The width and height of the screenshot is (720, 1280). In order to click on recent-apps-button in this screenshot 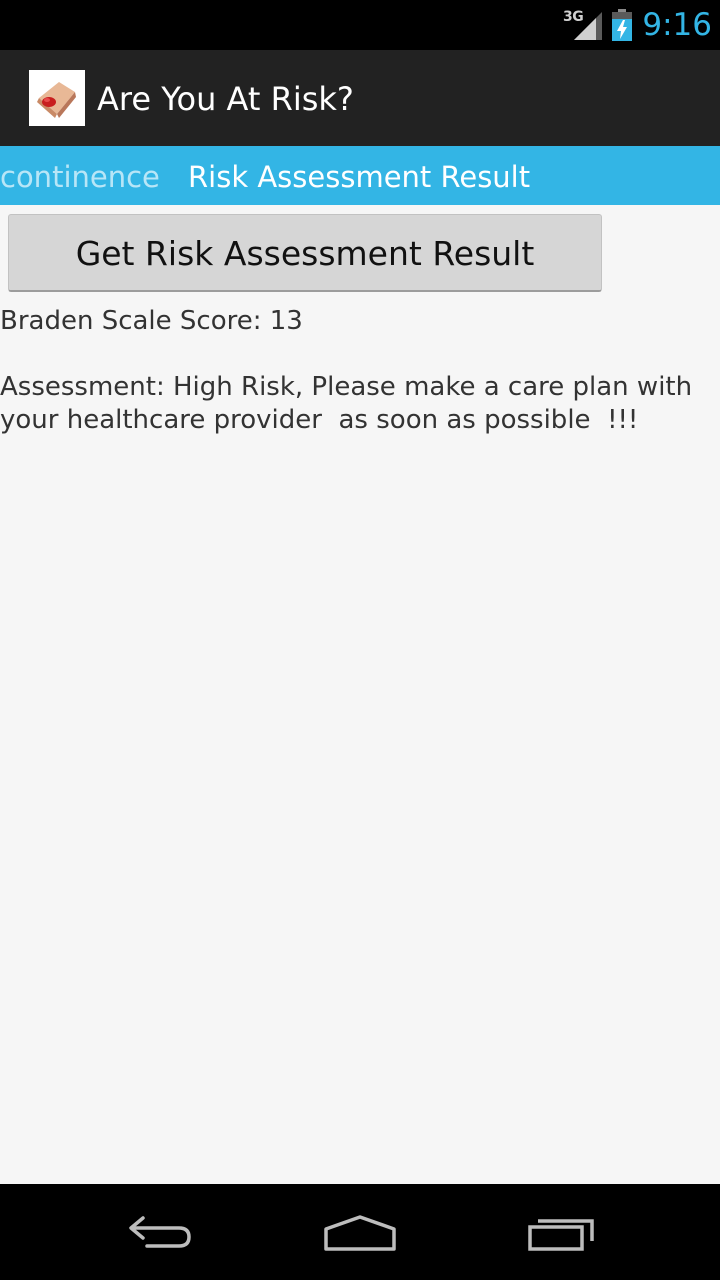, I will do `click(562, 1232)`.